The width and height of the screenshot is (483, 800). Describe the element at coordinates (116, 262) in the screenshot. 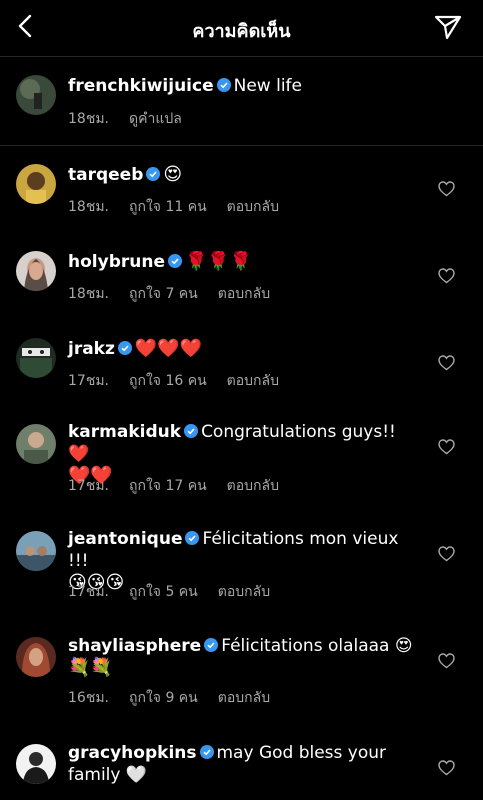

I see `comment-username: holybrune` at that location.